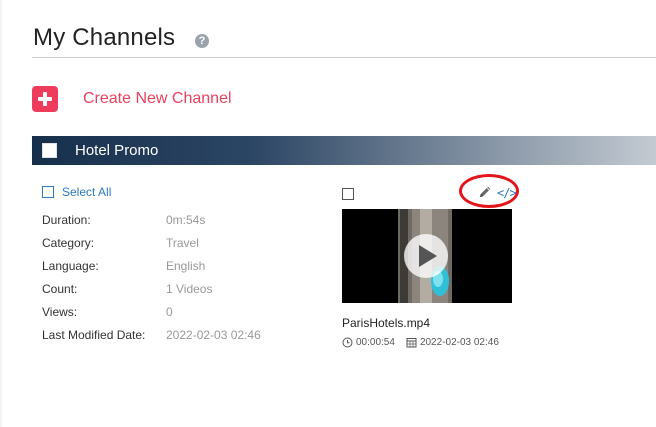 This screenshot has height=427, width=656. I want to click on detail-value: Travel, so click(182, 243).